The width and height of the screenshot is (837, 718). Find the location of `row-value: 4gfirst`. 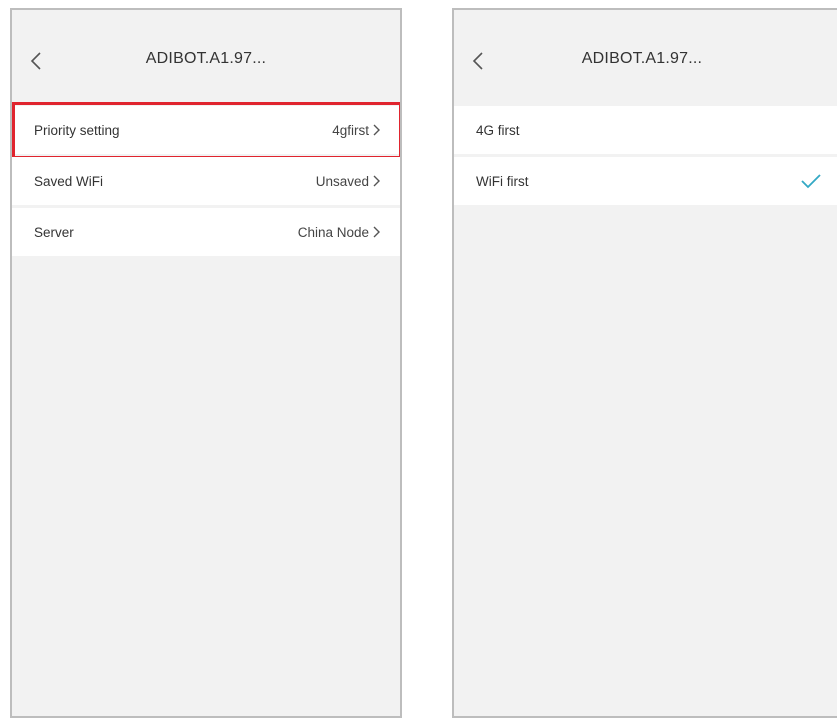

row-value: 4gfirst is located at coordinates (350, 130).